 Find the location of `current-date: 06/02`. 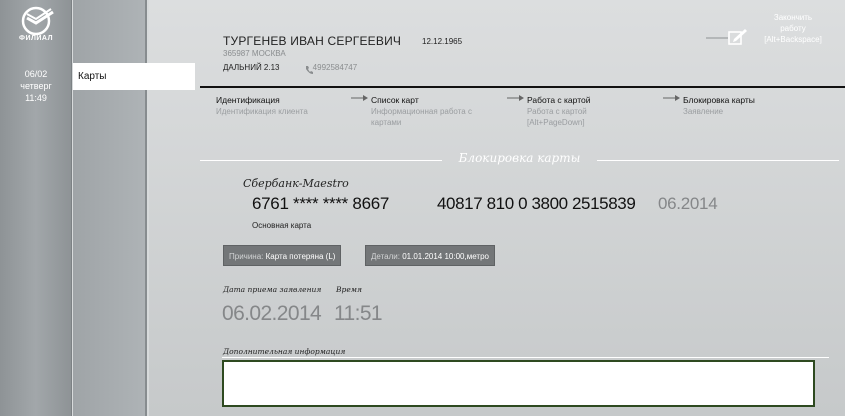

current-date: 06/02 is located at coordinates (36, 74).